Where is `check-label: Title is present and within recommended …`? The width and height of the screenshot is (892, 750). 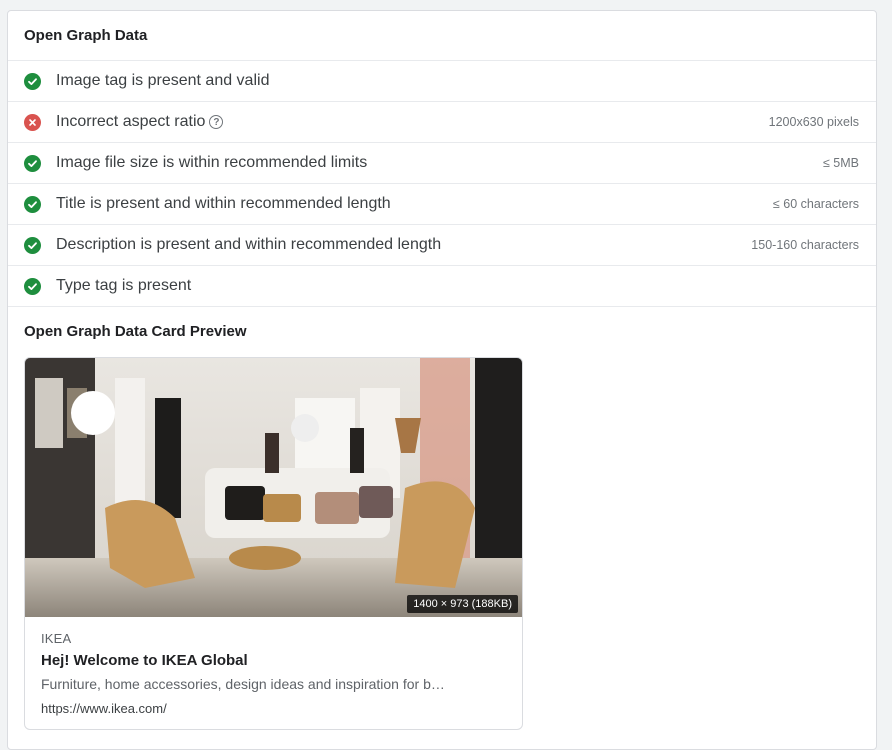 check-label: Title is present and within recommended … is located at coordinates (223, 203).